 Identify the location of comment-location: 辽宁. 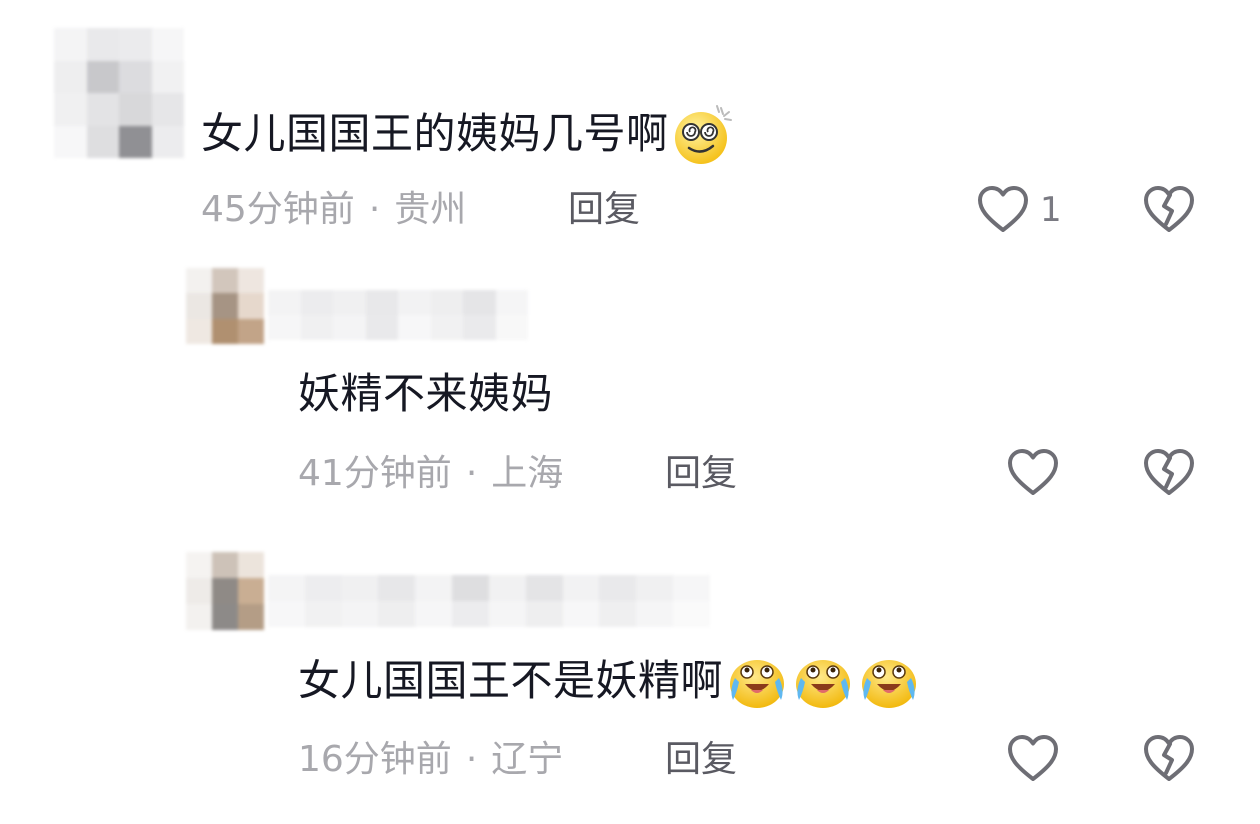
(527, 759).